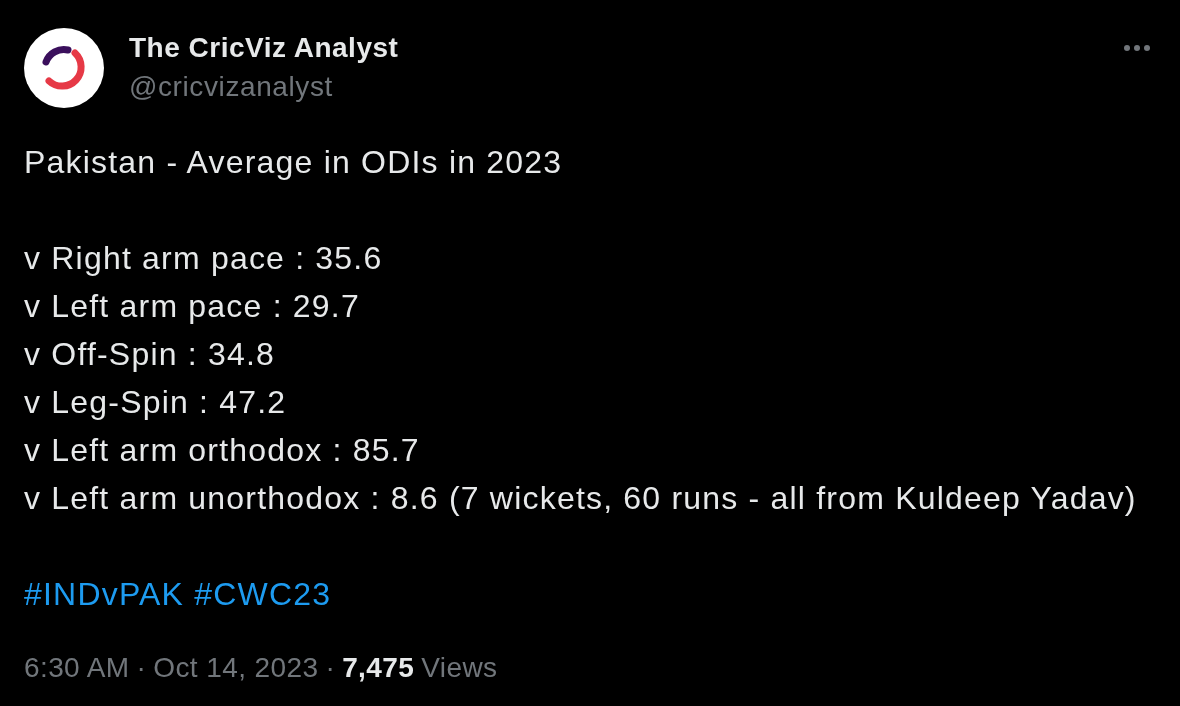  What do you see at coordinates (192, 306) in the screenshot?
I see `stat-line: v Left arm pace : 29.7` at bounding box center [192, 306].